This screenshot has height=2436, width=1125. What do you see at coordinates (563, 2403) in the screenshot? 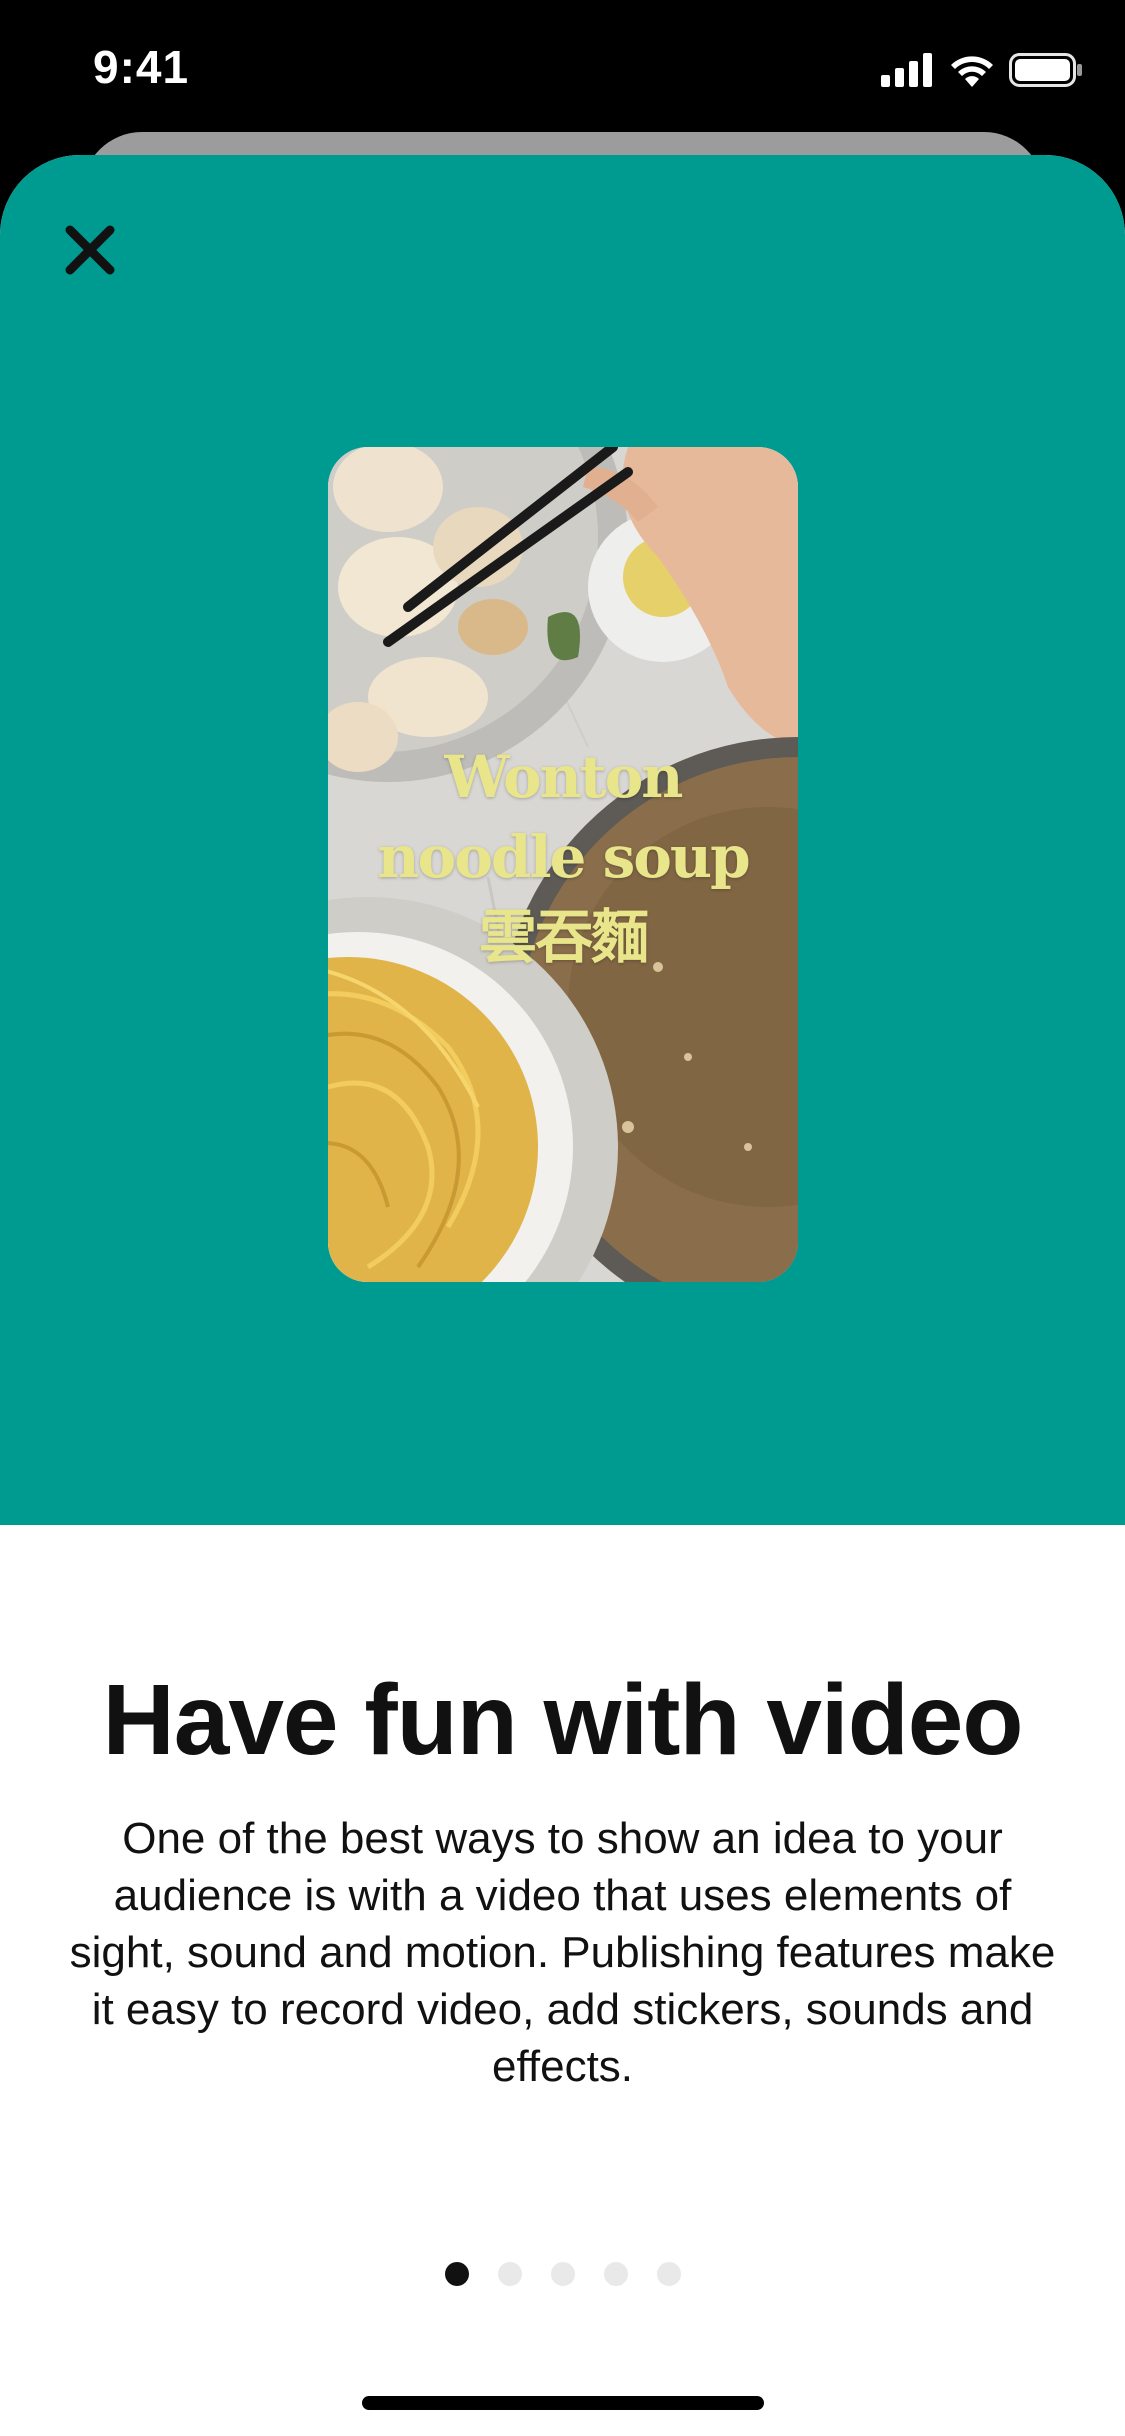
I see `home-indicator` at bounding box center [563, 2403].